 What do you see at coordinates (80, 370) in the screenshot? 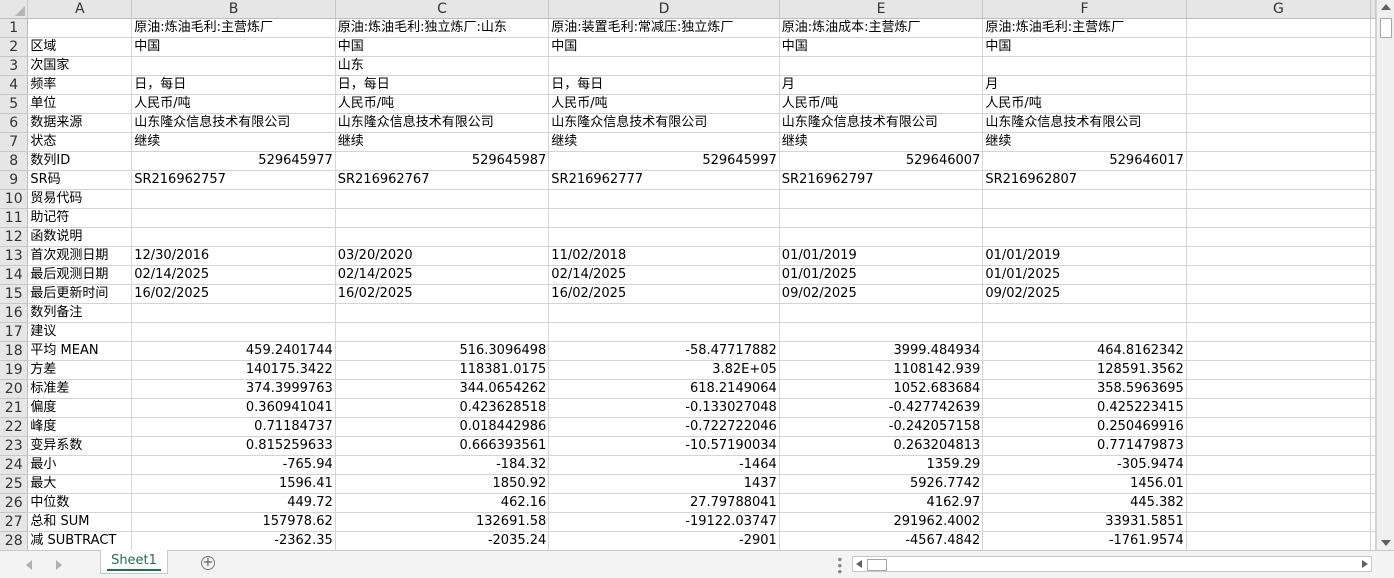
I see `cell-a19: 方差` at bounding box center [80, 370].